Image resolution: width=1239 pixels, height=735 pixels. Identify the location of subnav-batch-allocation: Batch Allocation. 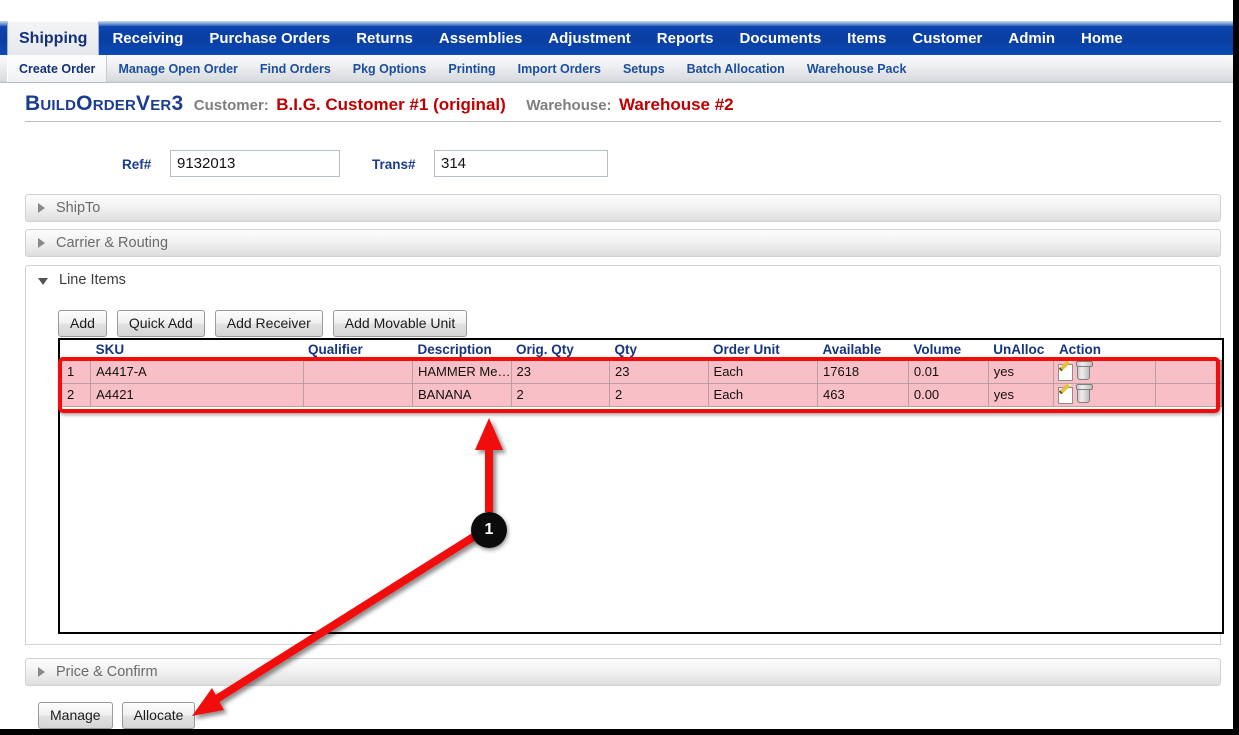
(736, 68).